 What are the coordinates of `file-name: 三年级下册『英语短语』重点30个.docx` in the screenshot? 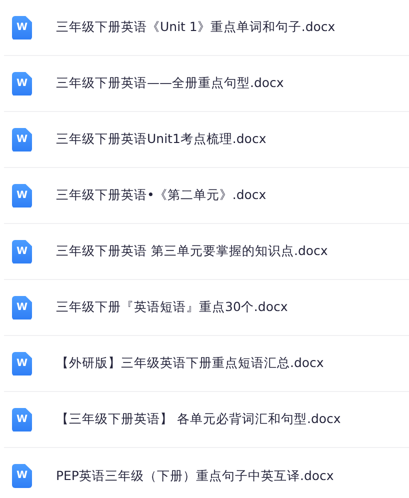 It's located at (172, 307).